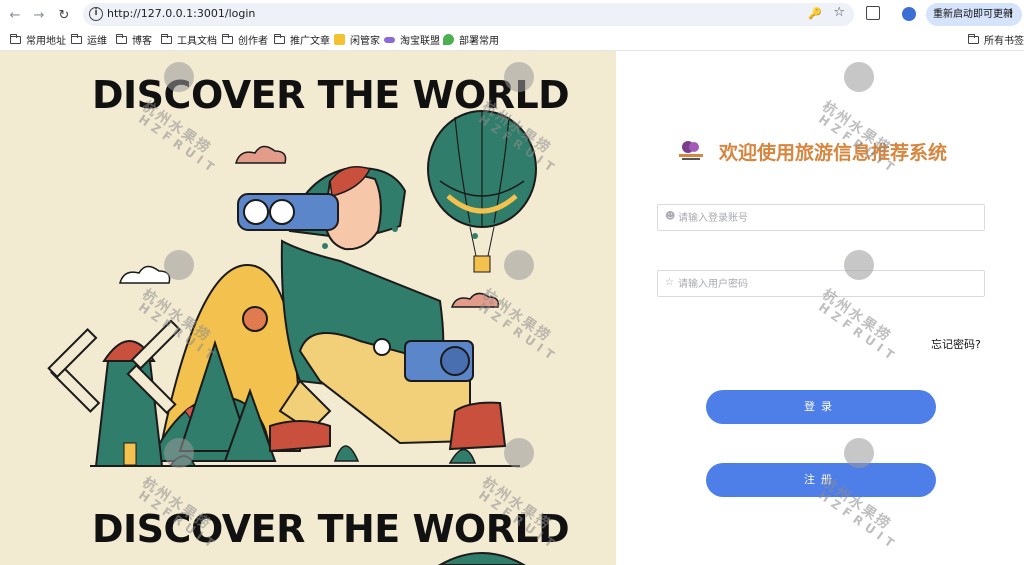 This screenshot has width=1024, height=565. Describe the element at coordinates (821, 407) in the screenshot. I see `login-button: 登录` at that location.